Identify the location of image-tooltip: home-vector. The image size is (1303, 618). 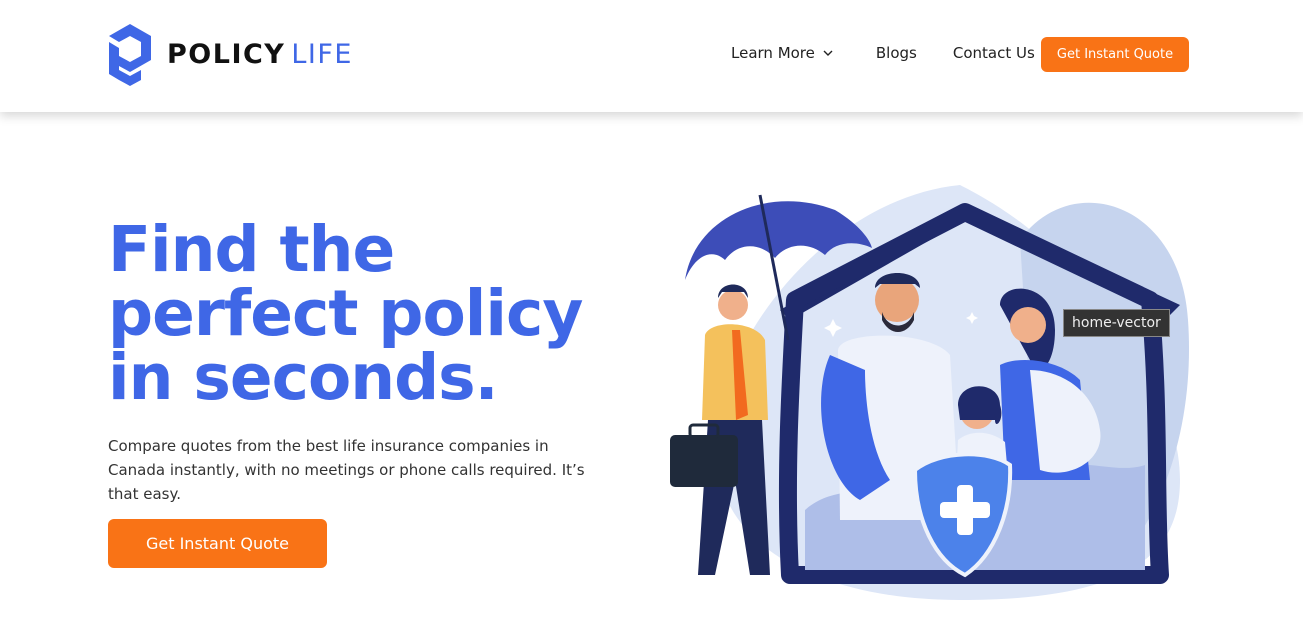
(1116, 323).